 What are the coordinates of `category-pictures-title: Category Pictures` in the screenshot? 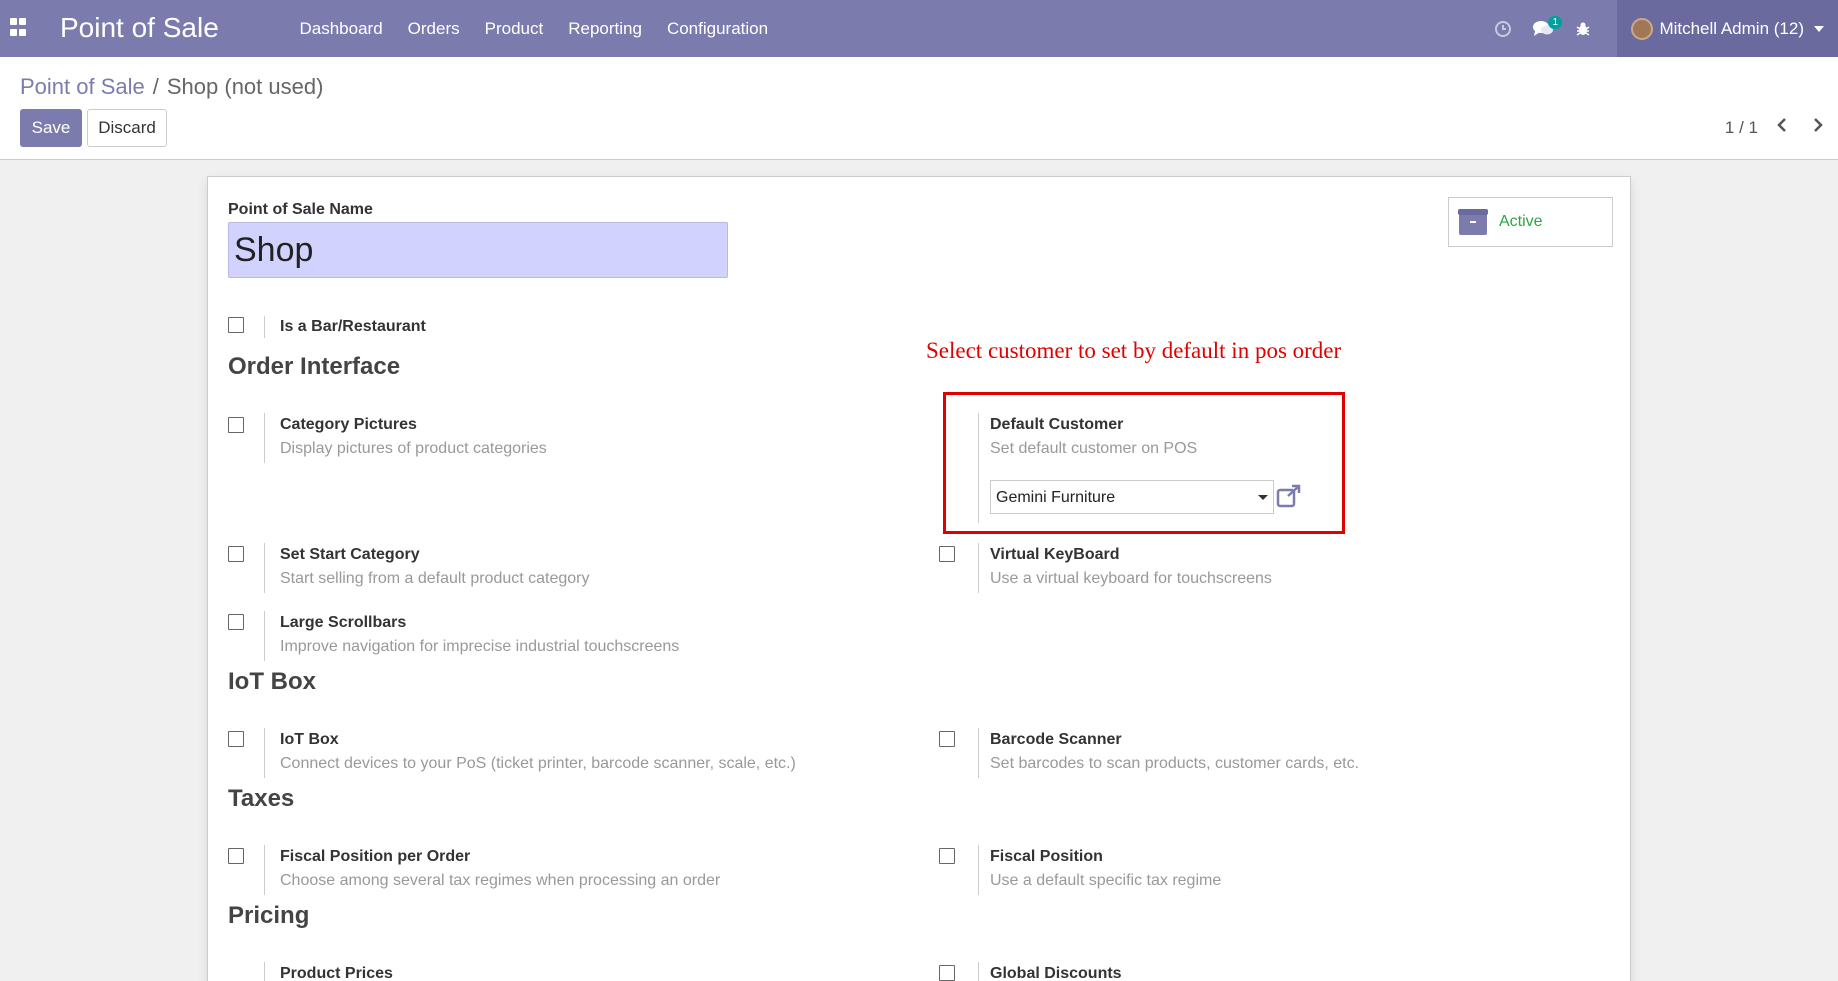 It's located at (348, 424).